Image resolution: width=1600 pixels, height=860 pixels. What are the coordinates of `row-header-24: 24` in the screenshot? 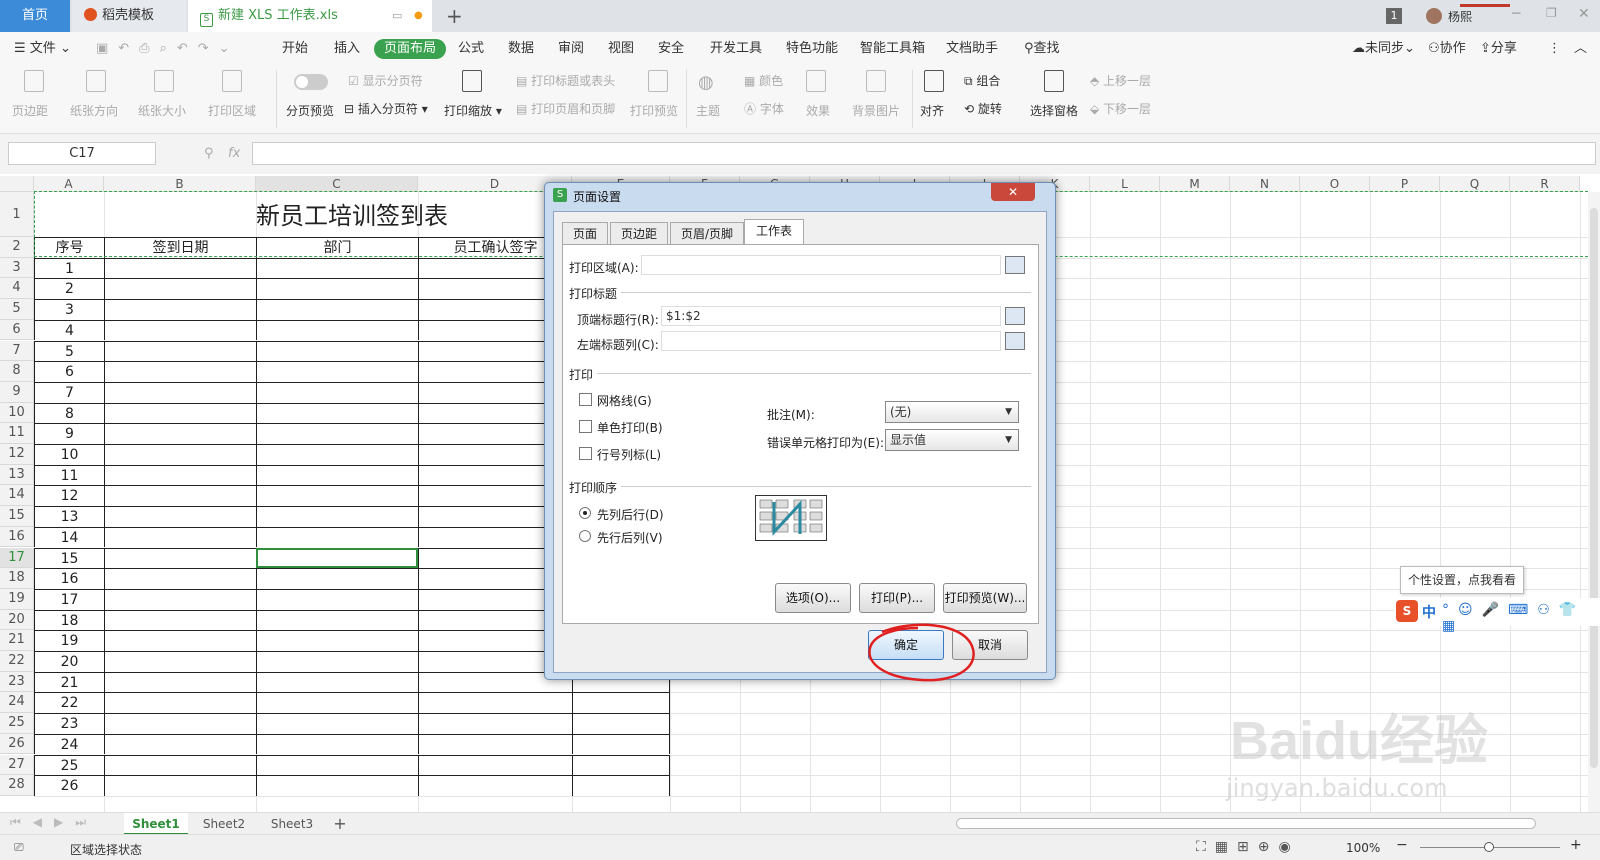 It's located at (17, 703).